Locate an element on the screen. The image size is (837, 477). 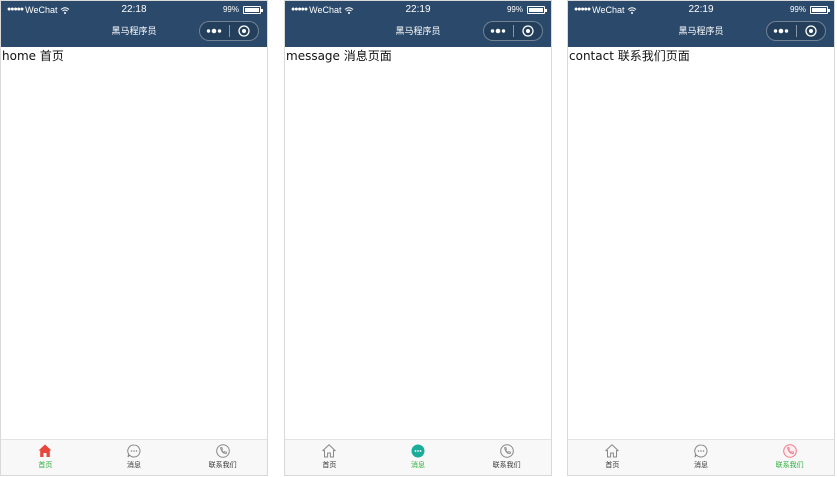
page-content-text: message 消息页面 is located at coordinates (339, 56).